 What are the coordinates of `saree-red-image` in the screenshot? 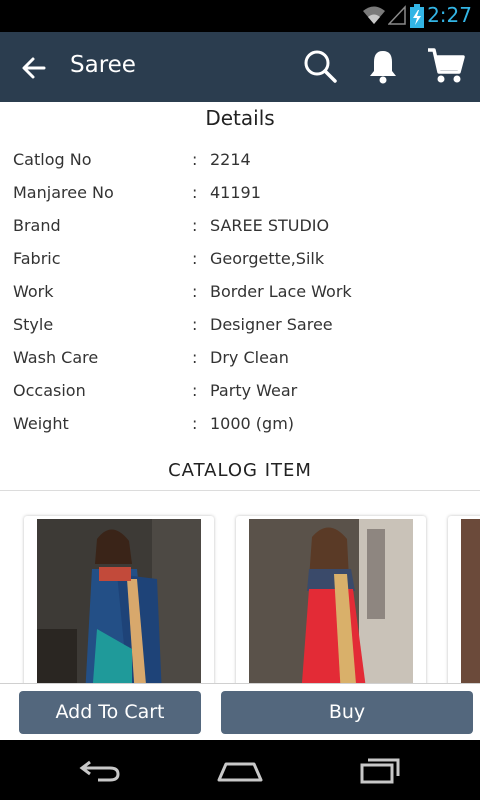 It's located at (331, 607).